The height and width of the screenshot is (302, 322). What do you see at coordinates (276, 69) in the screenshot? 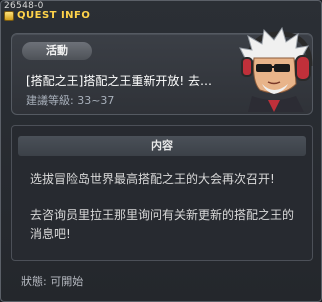
I see `npc-portrait-icon` at bounding box center [276, 69].